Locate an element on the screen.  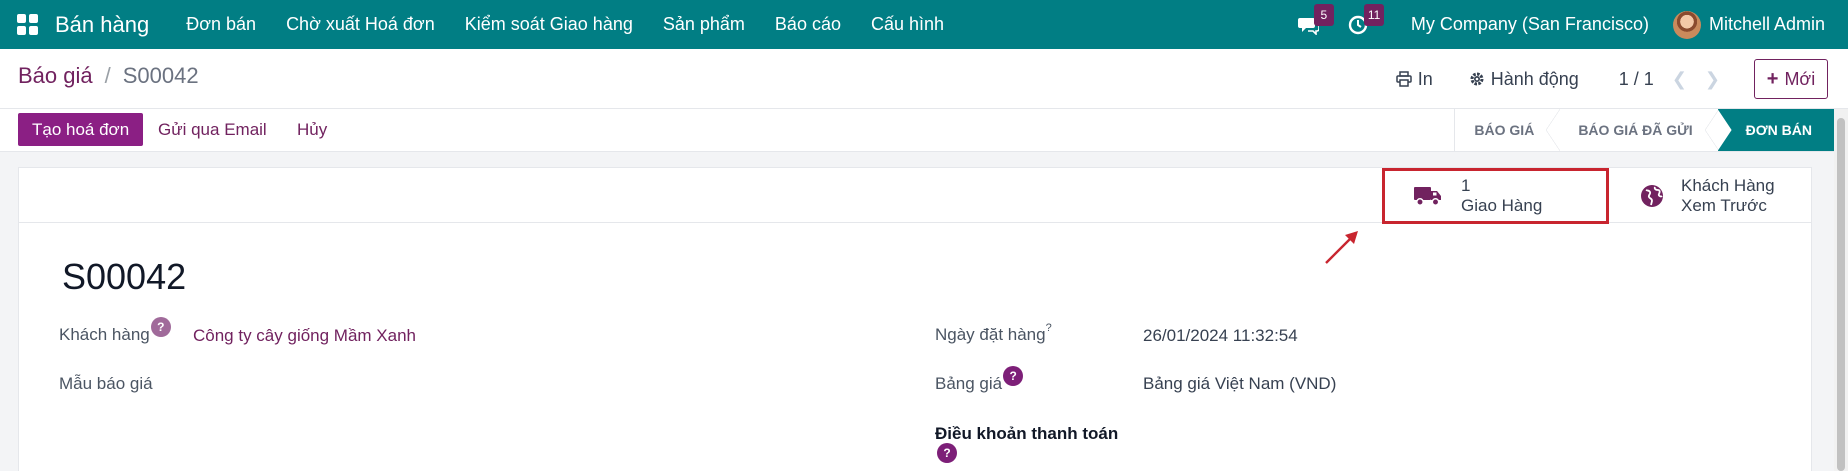
breadcrumb: Báo giá / S00042 is located at coordinates (108, 76).